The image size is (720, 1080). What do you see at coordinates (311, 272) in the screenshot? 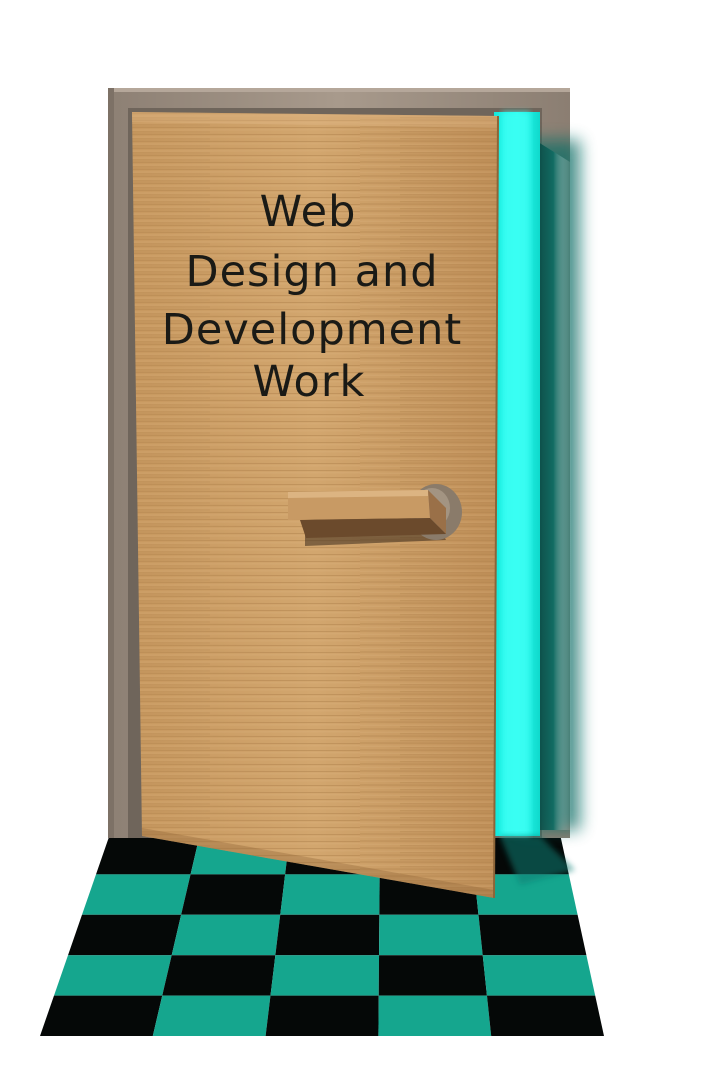
I see `sign-line-2: Design and` at bounding box center [311, 272].